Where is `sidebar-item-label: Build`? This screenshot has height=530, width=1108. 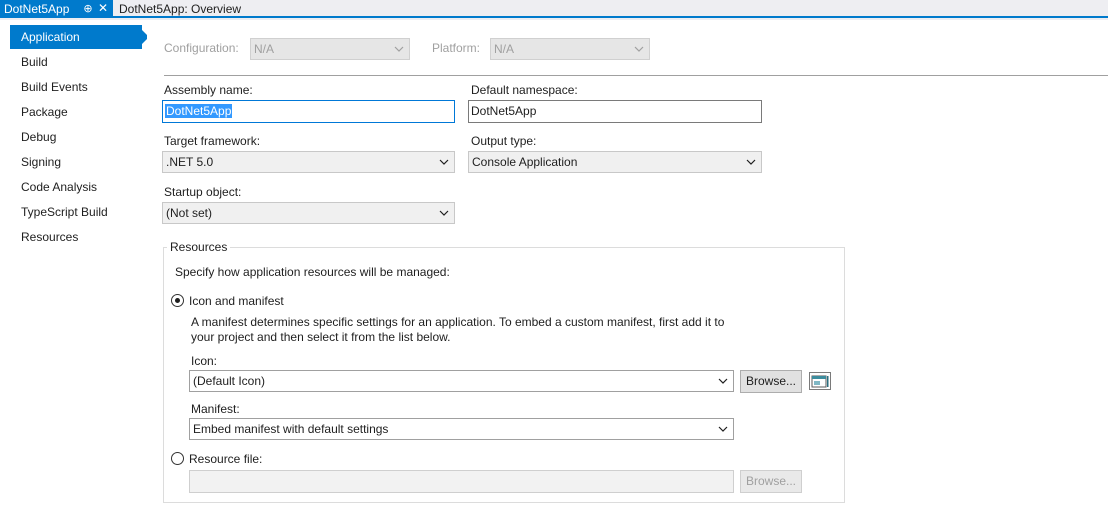
sidebar-item-label: Build is located at coordinates (34, 62).